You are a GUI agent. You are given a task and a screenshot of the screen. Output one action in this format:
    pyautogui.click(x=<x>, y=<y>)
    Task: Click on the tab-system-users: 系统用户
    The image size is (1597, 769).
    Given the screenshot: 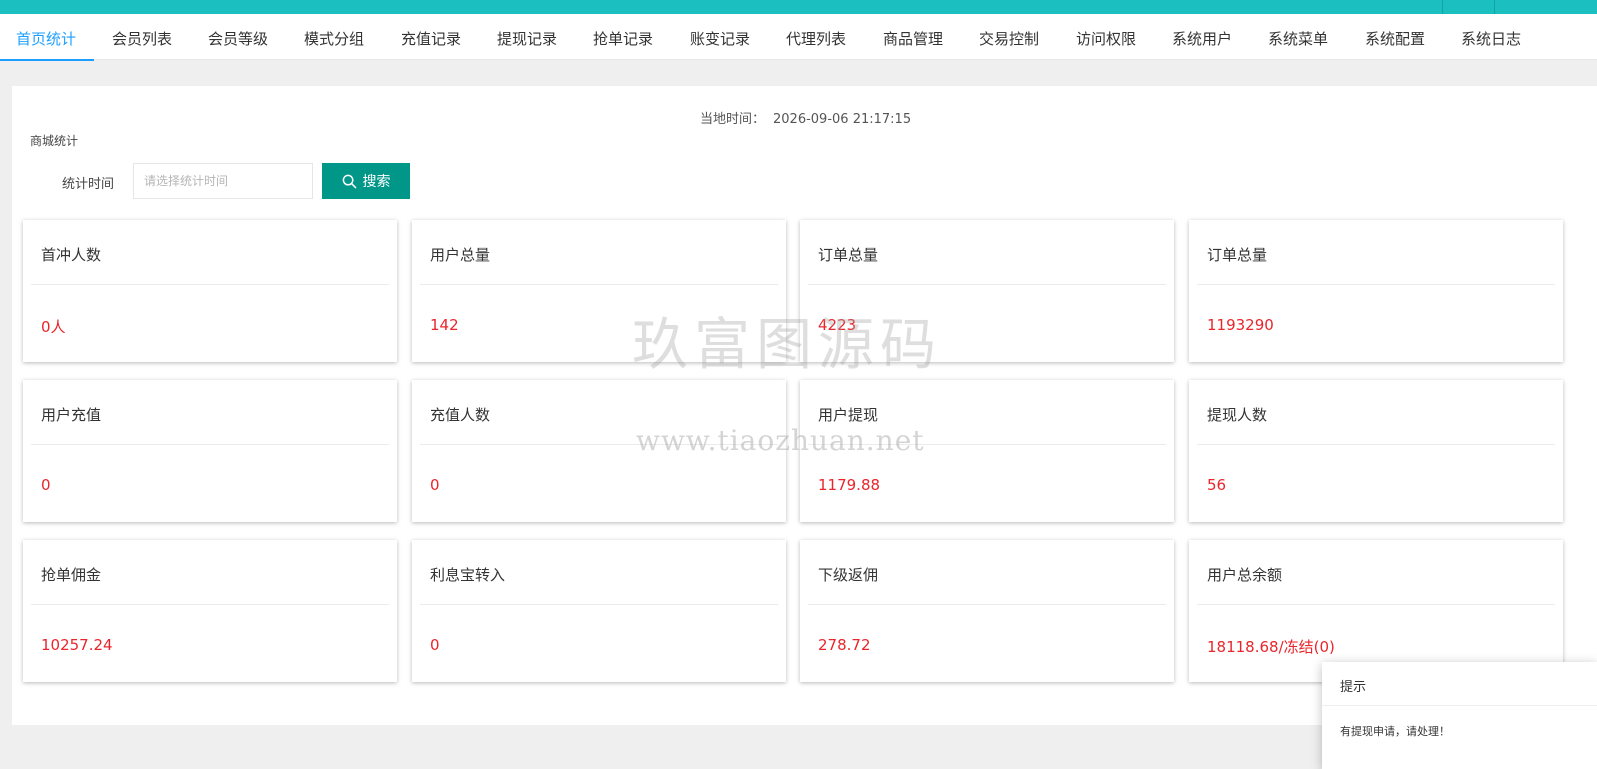 What is the action you would take?
    pyautogui.click(x=1202, y=37)
    